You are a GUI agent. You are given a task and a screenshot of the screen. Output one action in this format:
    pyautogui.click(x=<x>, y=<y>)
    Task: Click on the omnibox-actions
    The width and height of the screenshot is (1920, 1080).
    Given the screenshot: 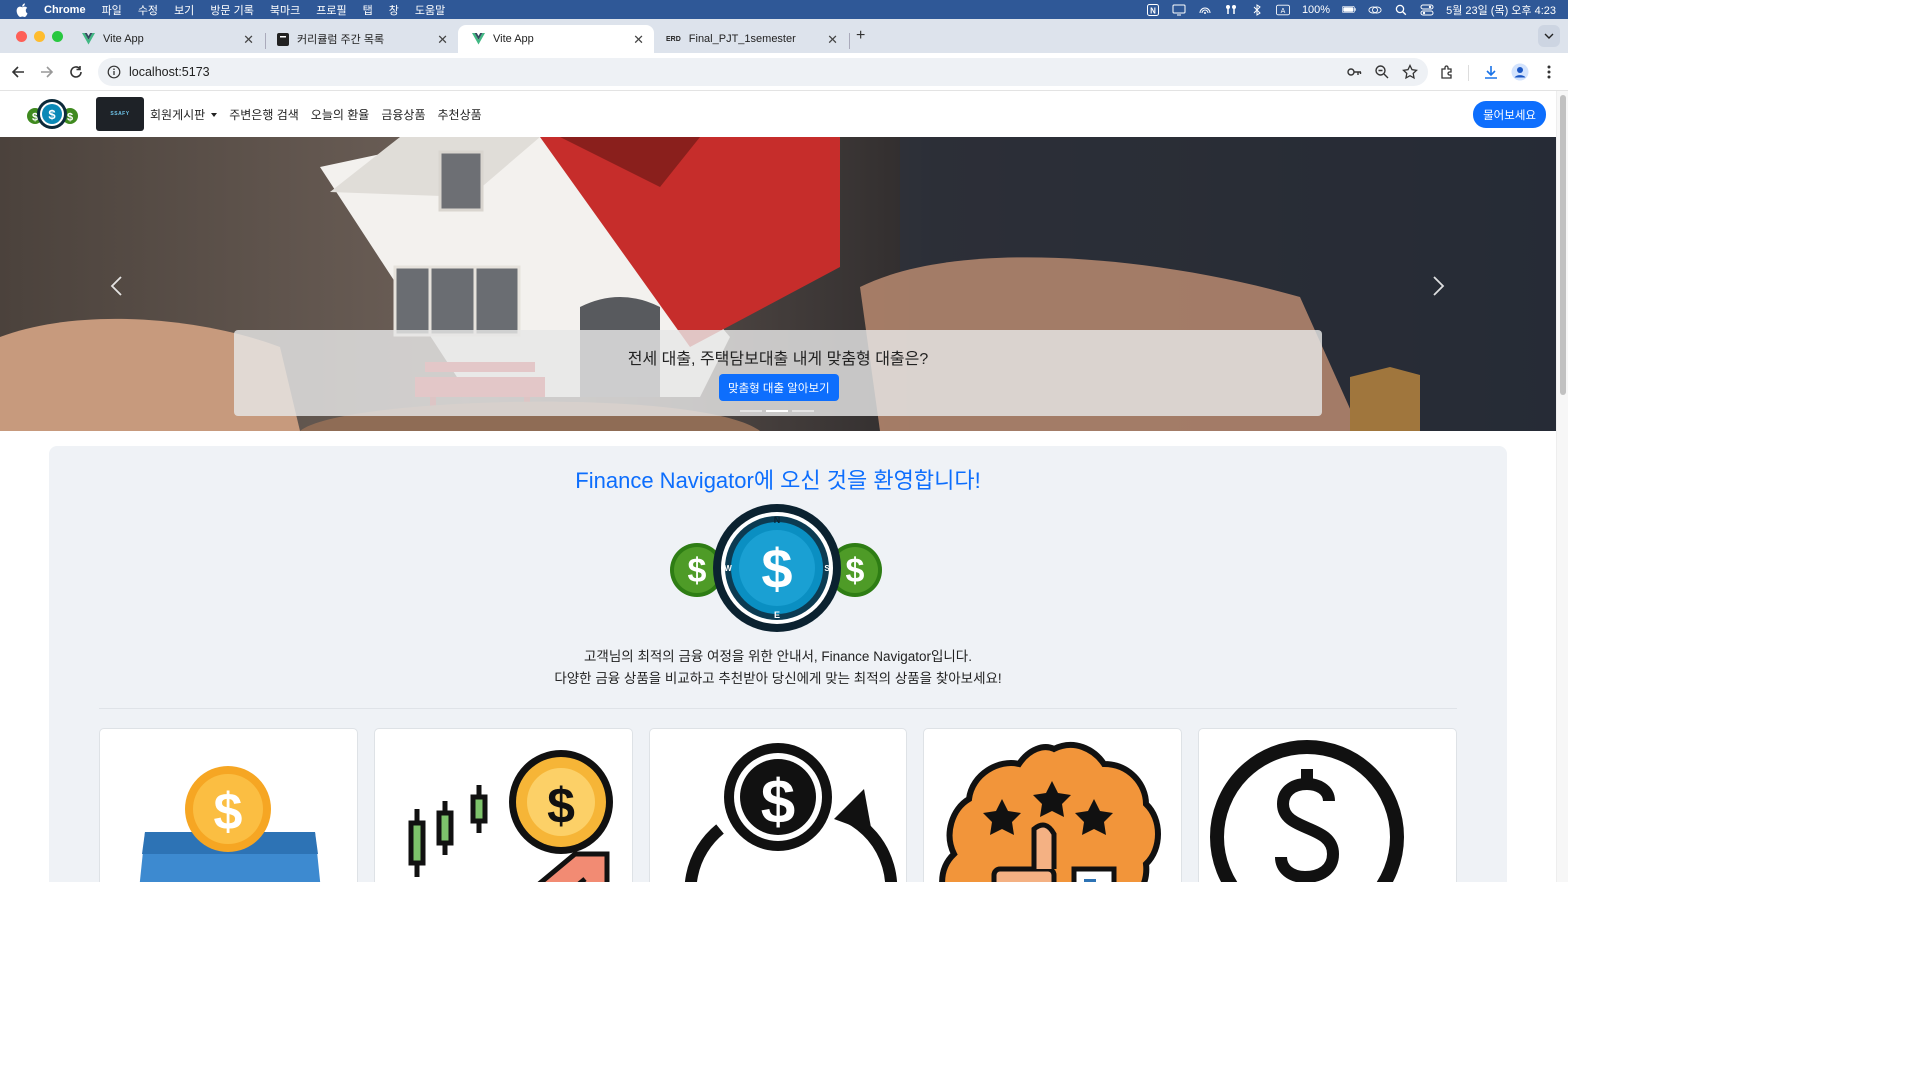 What is the action you would take?
    pyautogui.click(x=1382, y=74)
    